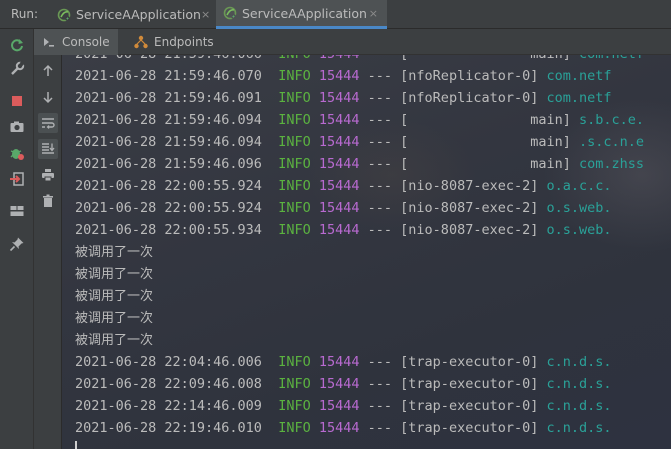 This screenshot has height=449, width=671. What do you see at coordinates (612, 164) in the screenshot?
I see `log-logger: com.zhss` at bounding box center [612, 164].